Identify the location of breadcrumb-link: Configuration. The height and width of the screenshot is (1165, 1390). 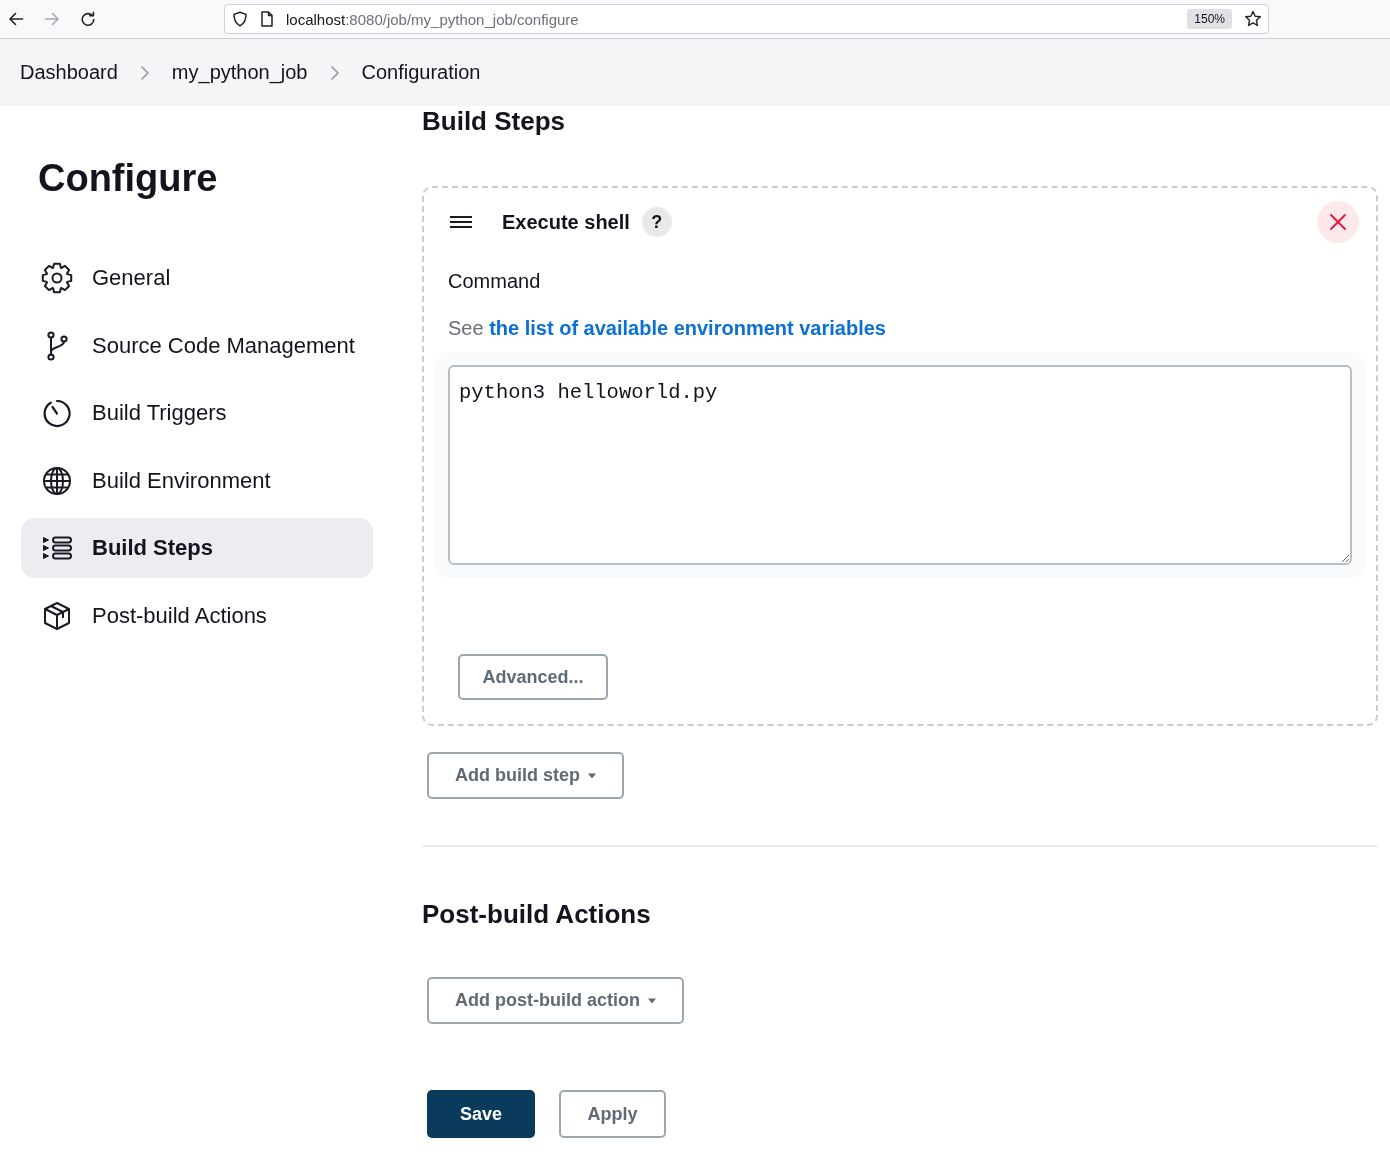
(421, 72).